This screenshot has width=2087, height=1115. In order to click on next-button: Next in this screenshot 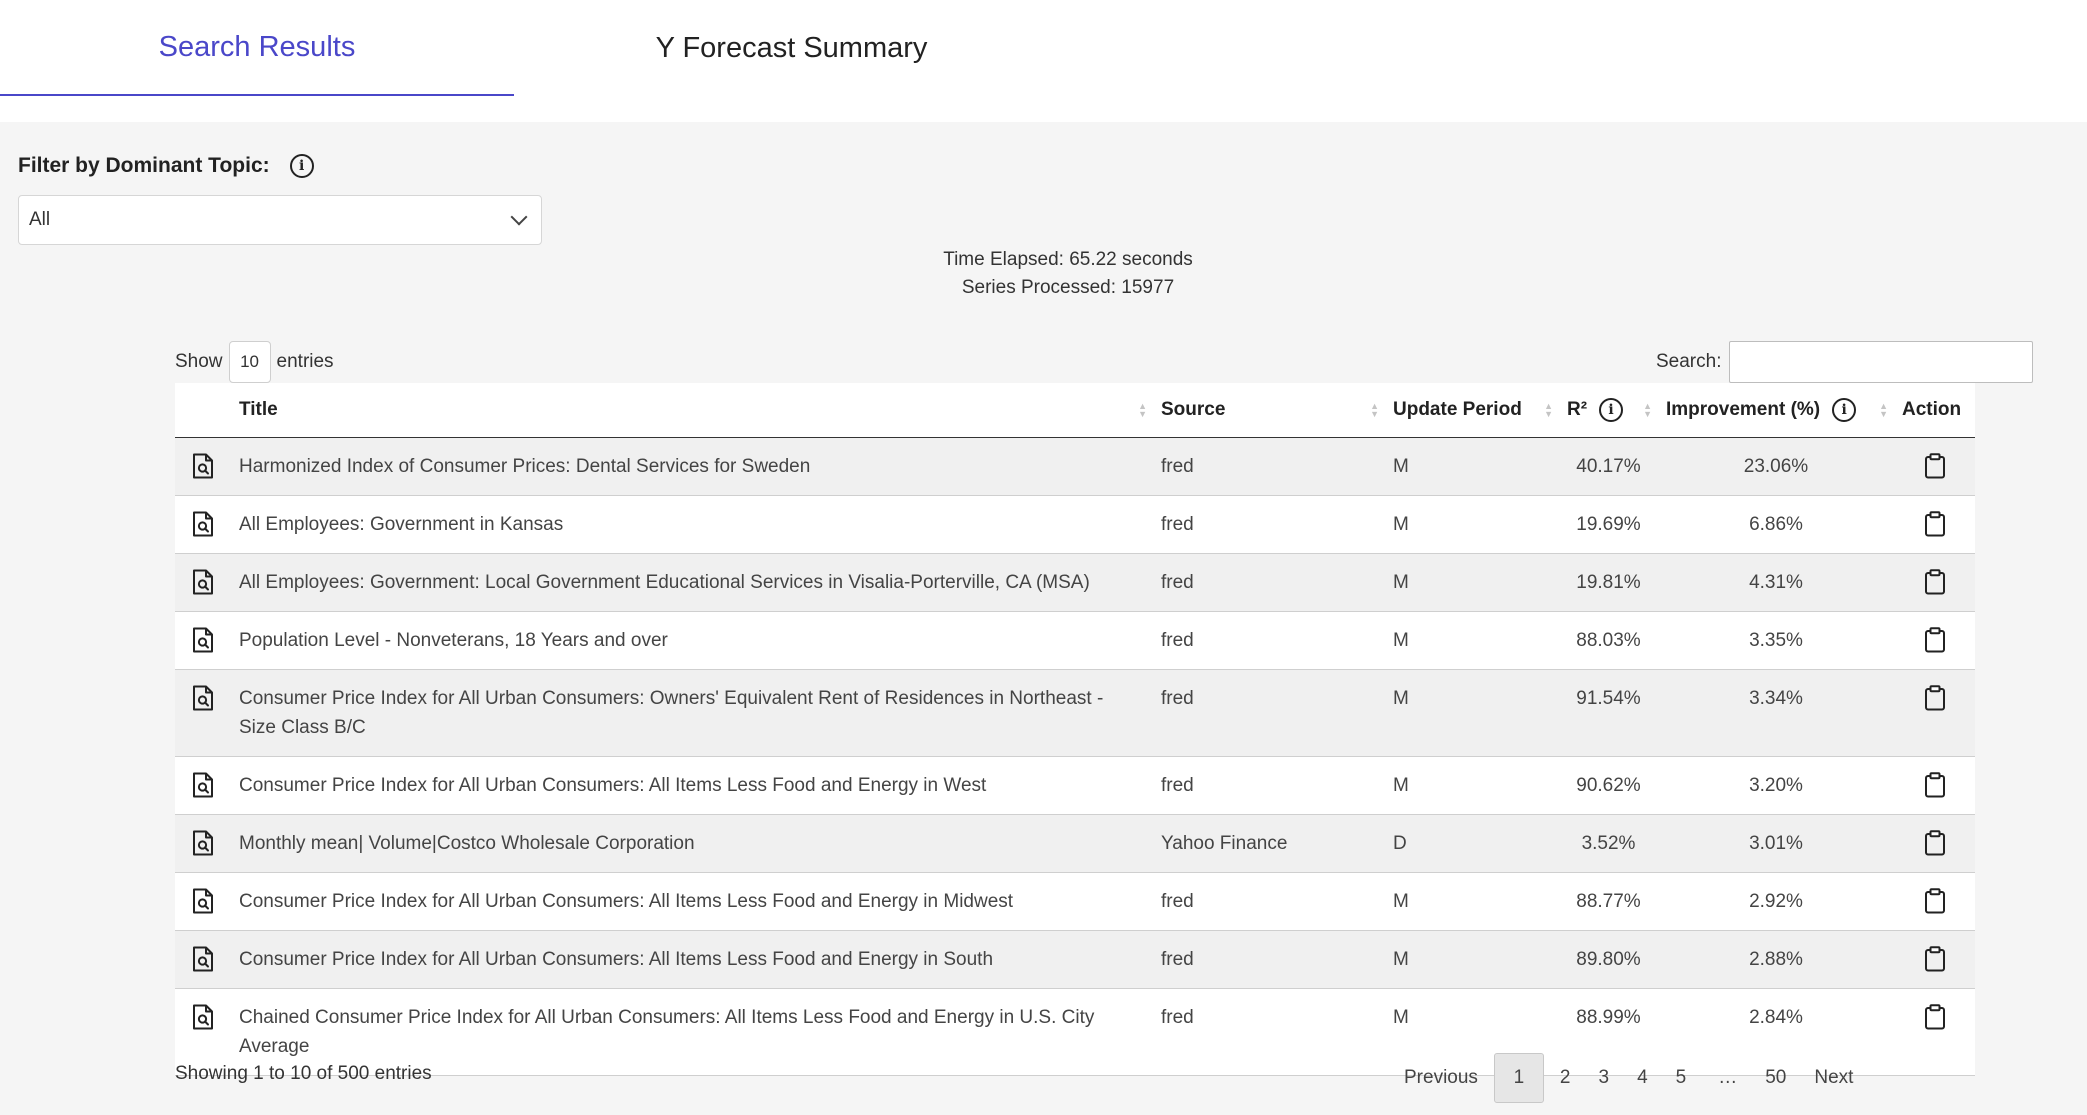, I will do `click(1833, 1078)`.